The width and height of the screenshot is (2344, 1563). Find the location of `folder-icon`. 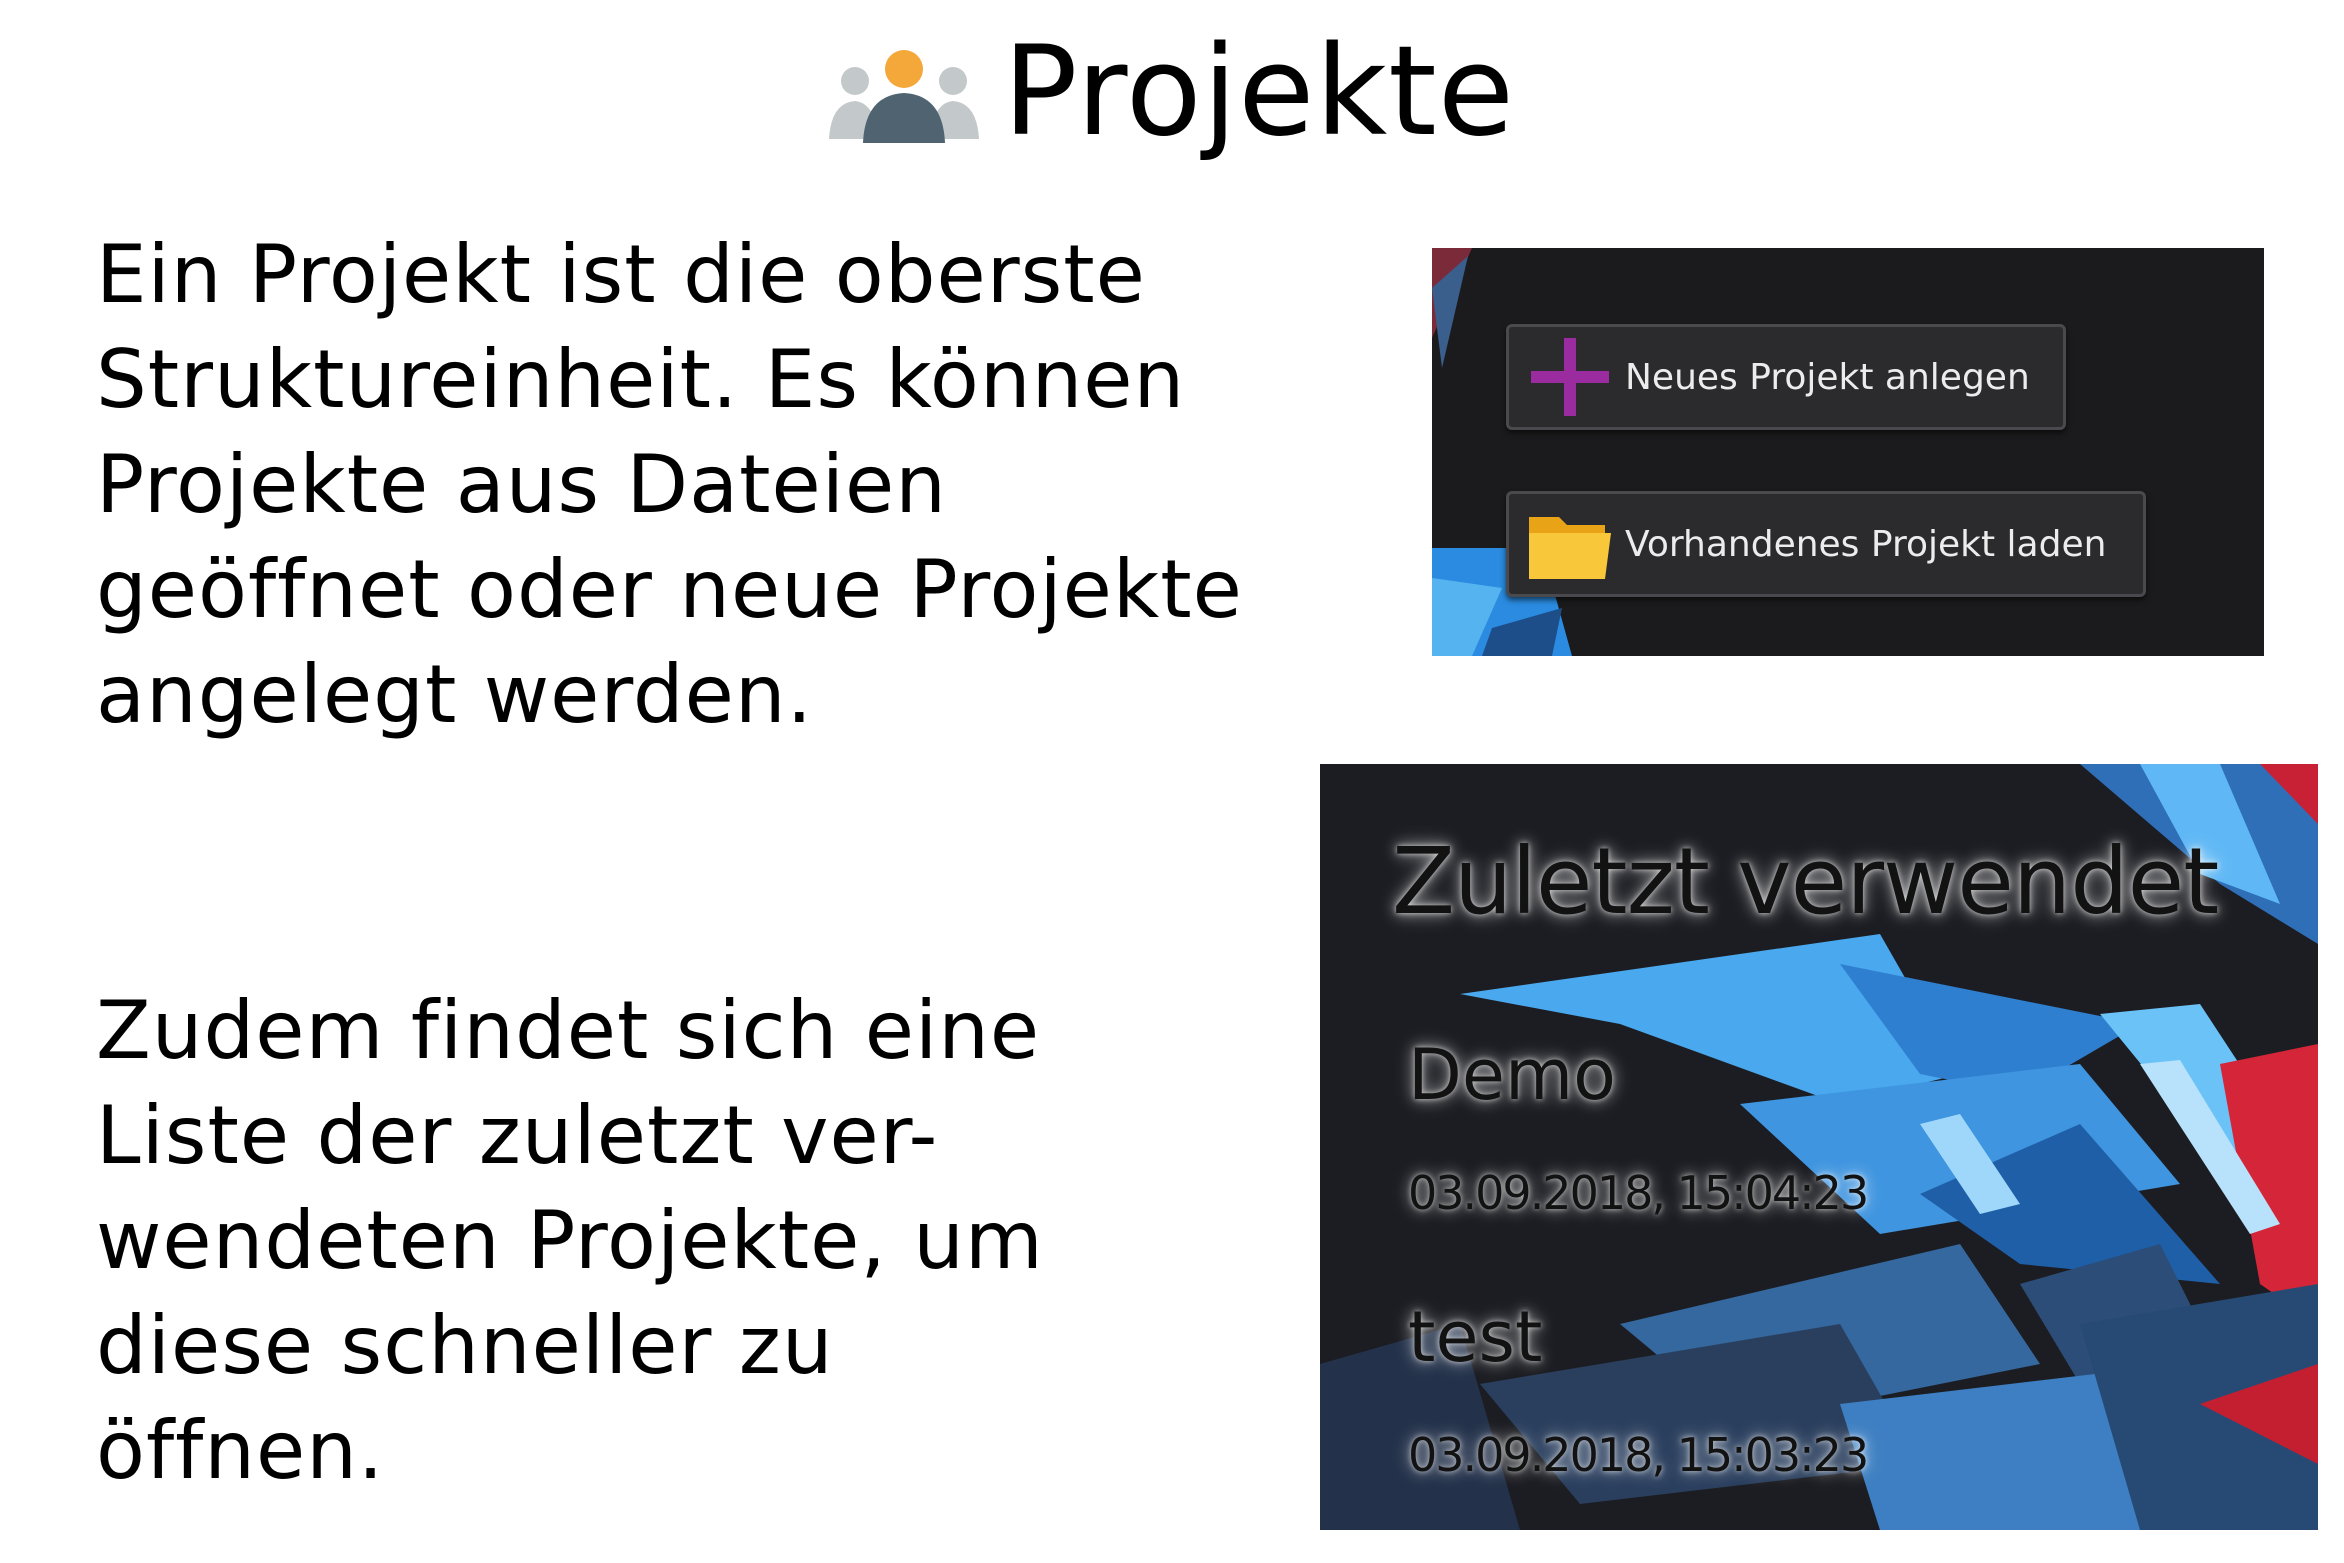

folder-icon is located at coordinates (1570, 548).